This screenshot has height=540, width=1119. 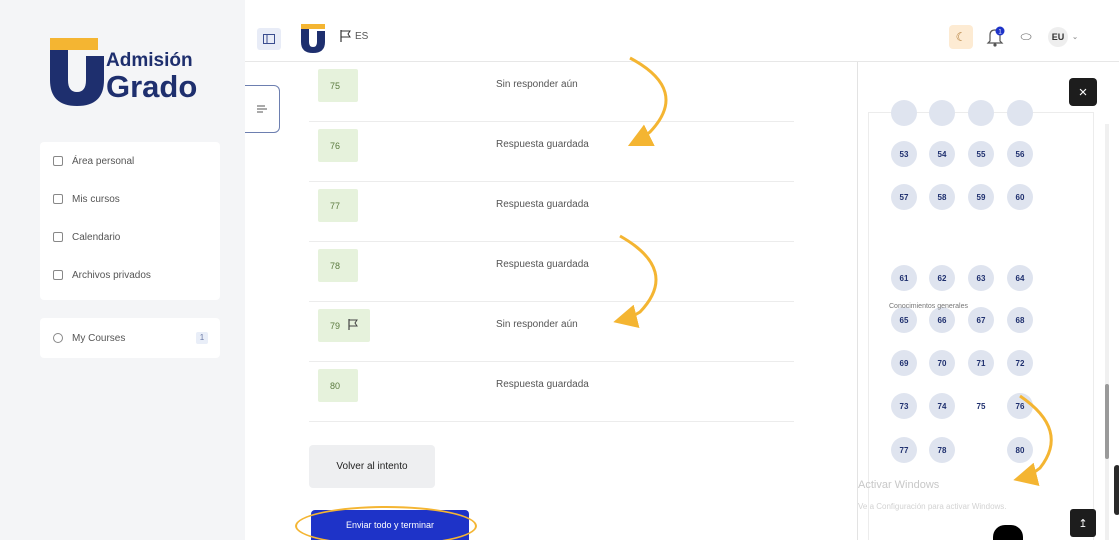 I want to click on scroll-to-top-button: ↥, so click(x=1083, y=523).